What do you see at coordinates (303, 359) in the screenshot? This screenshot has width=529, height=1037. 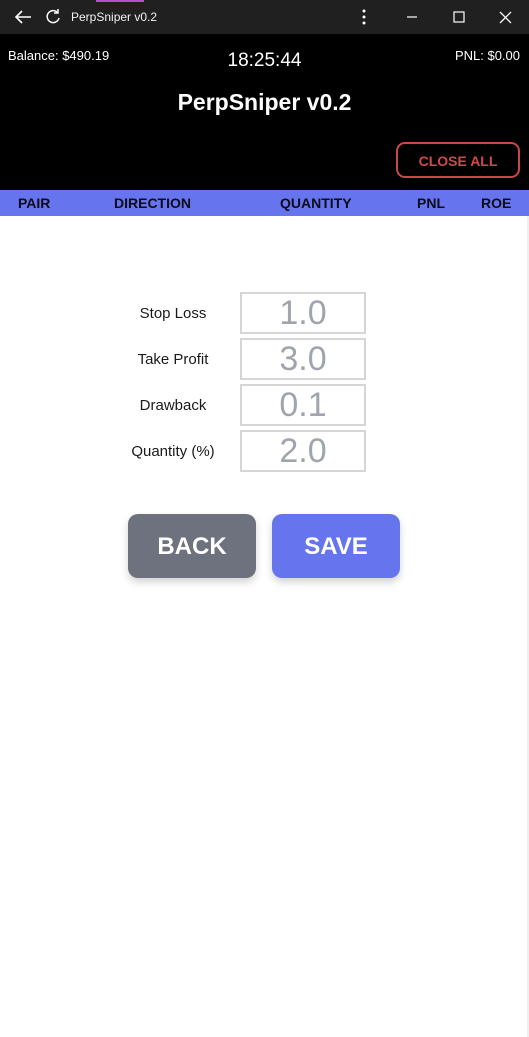 I see `take-profit-input` at bounding box center [303, 359].